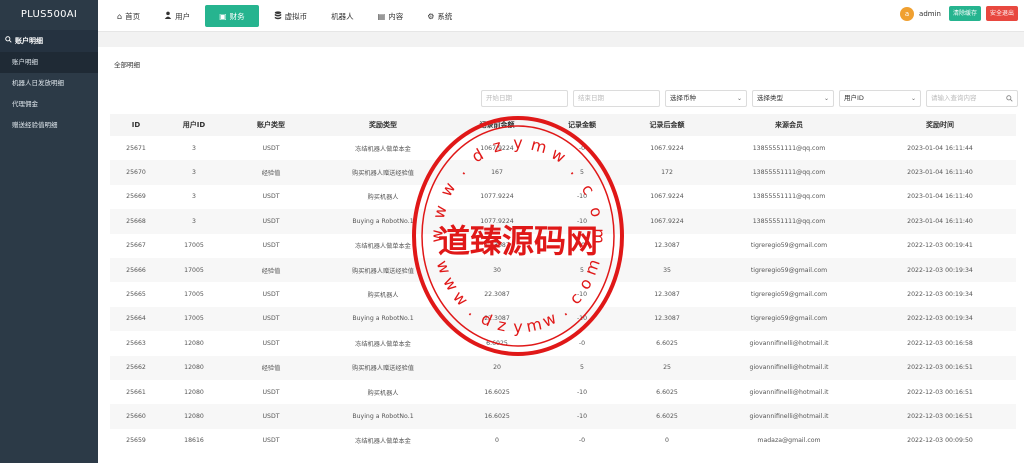 Image resolution: width=1024 pixels, height=463 pixels. I want to click on nav-robots-label: 机器人, so click(342, 16).